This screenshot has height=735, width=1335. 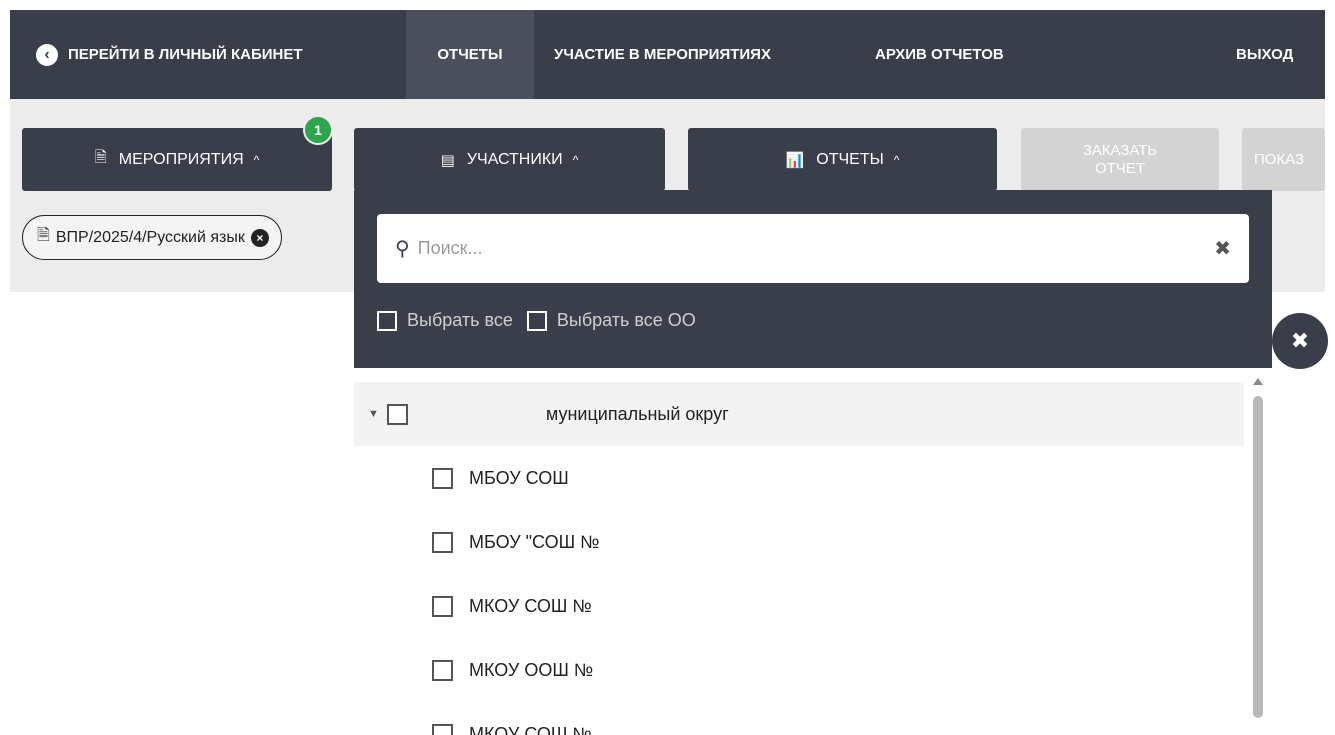 I want to click on close-icon: ✖, so click(x=1300, y=340).